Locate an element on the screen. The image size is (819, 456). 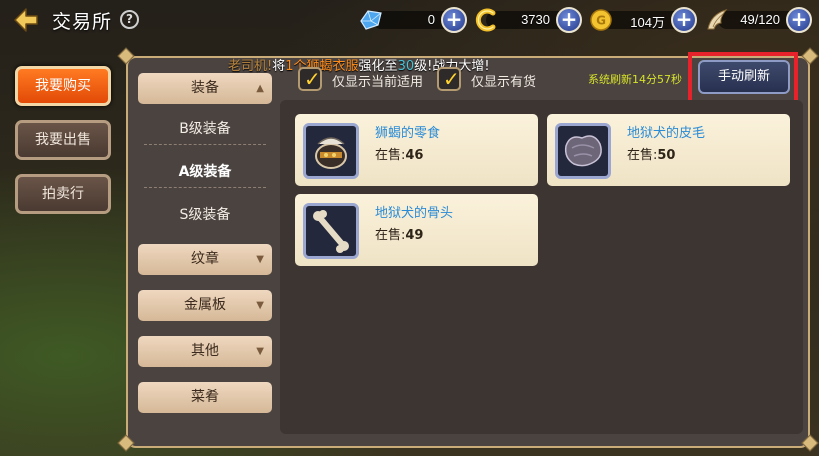
category-label: 金属板 is located at coordinates (205, 305).